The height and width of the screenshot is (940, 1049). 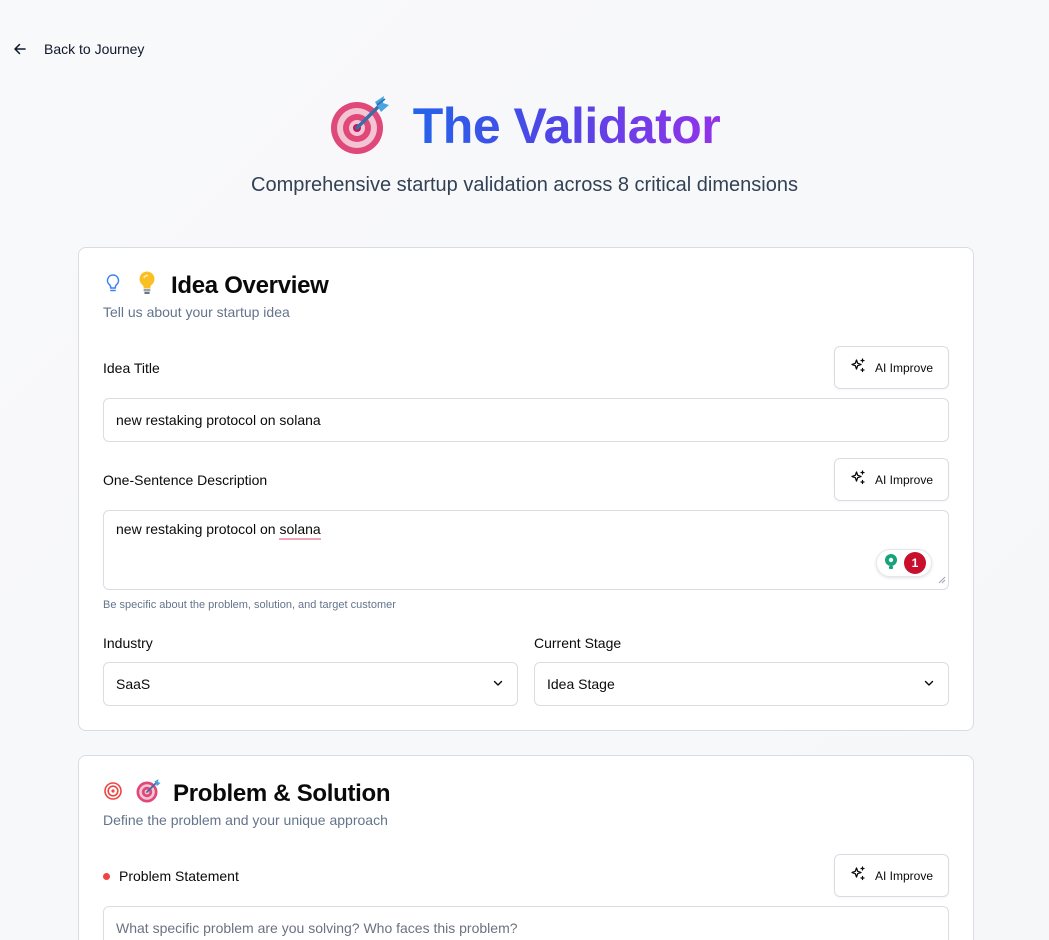 I want to click on stage-select: Idea Stage, so click(x=741, y=684).